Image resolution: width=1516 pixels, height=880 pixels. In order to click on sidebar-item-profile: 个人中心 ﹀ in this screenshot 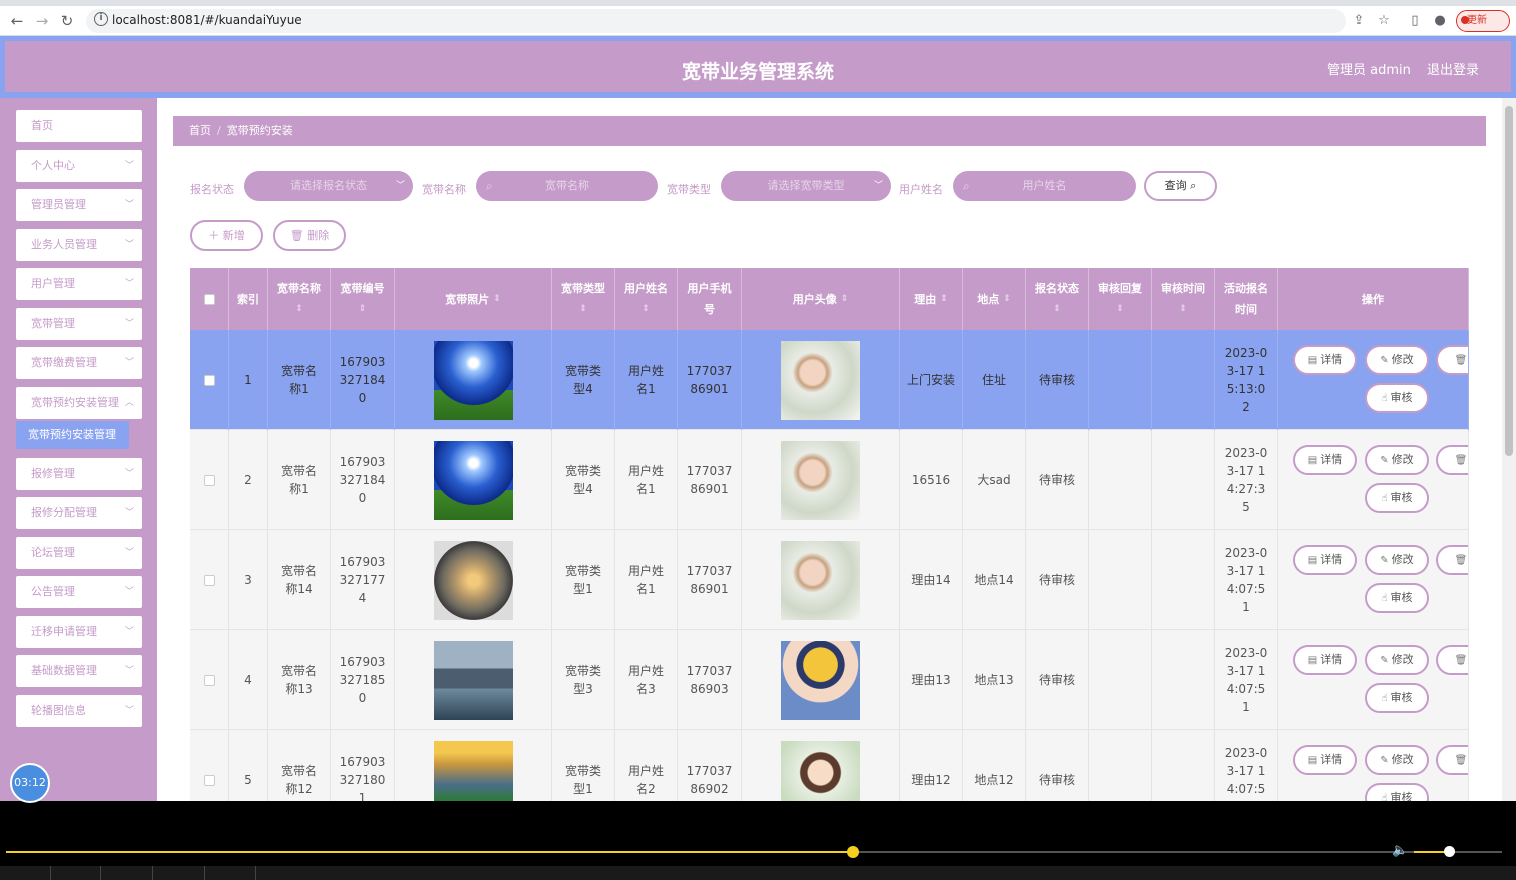, I will do `click(79, 166)`.